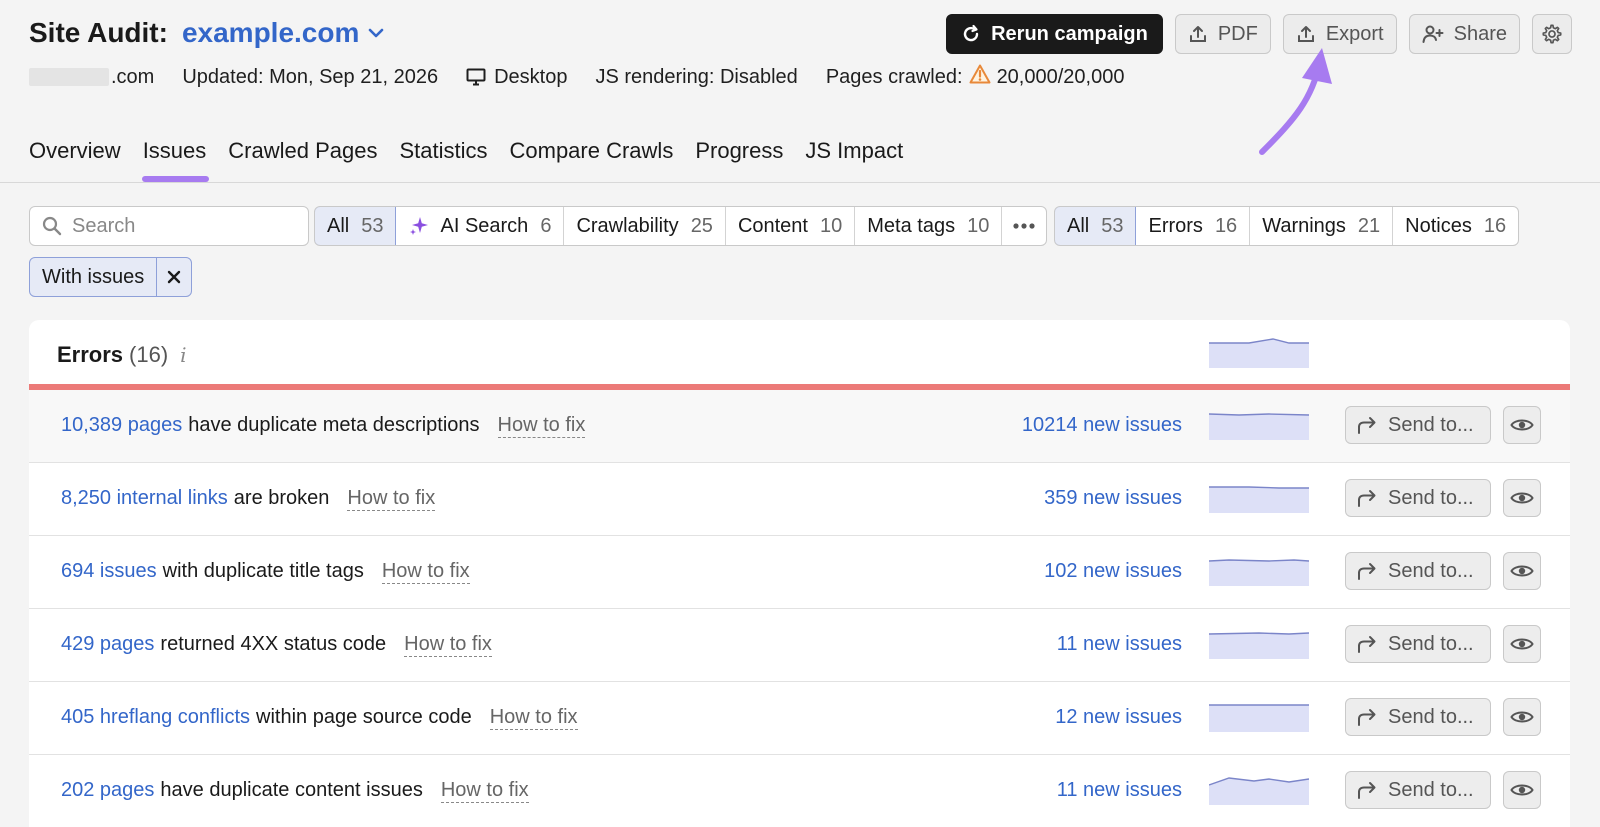 Image resolution: width=1600 pixels, height=827 pixels. Describe the element at coordinates (1455, 226) in the screenshot. I see `filter-severity-notices: Notices 16` at that location.